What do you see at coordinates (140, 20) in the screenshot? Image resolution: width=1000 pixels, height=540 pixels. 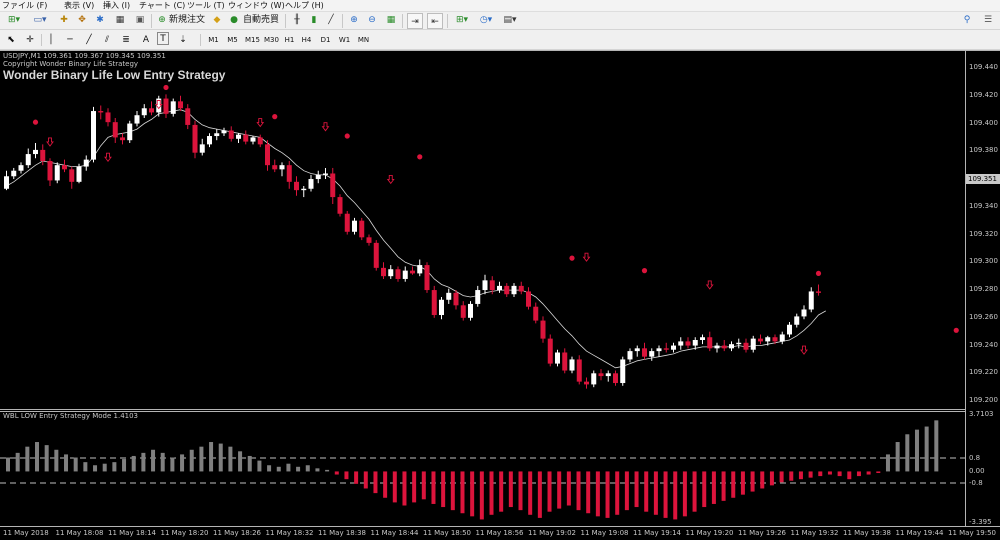 I see `tester-icon: ▣` at bounding box center [140, 20].